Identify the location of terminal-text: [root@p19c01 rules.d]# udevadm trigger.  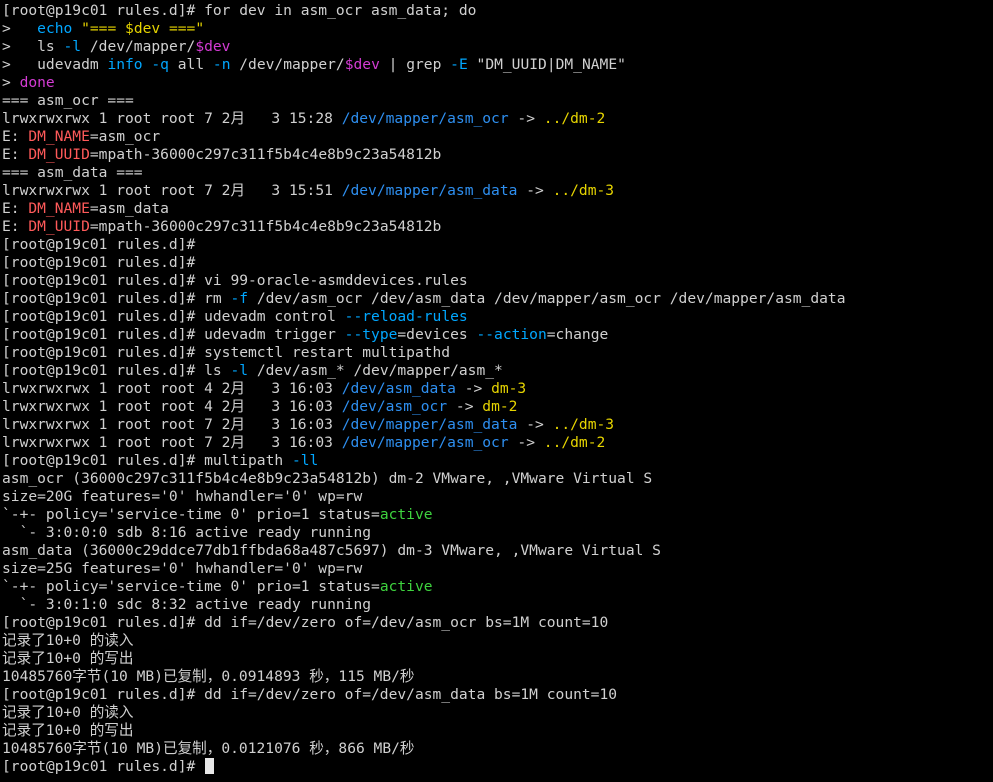
(173, 334).